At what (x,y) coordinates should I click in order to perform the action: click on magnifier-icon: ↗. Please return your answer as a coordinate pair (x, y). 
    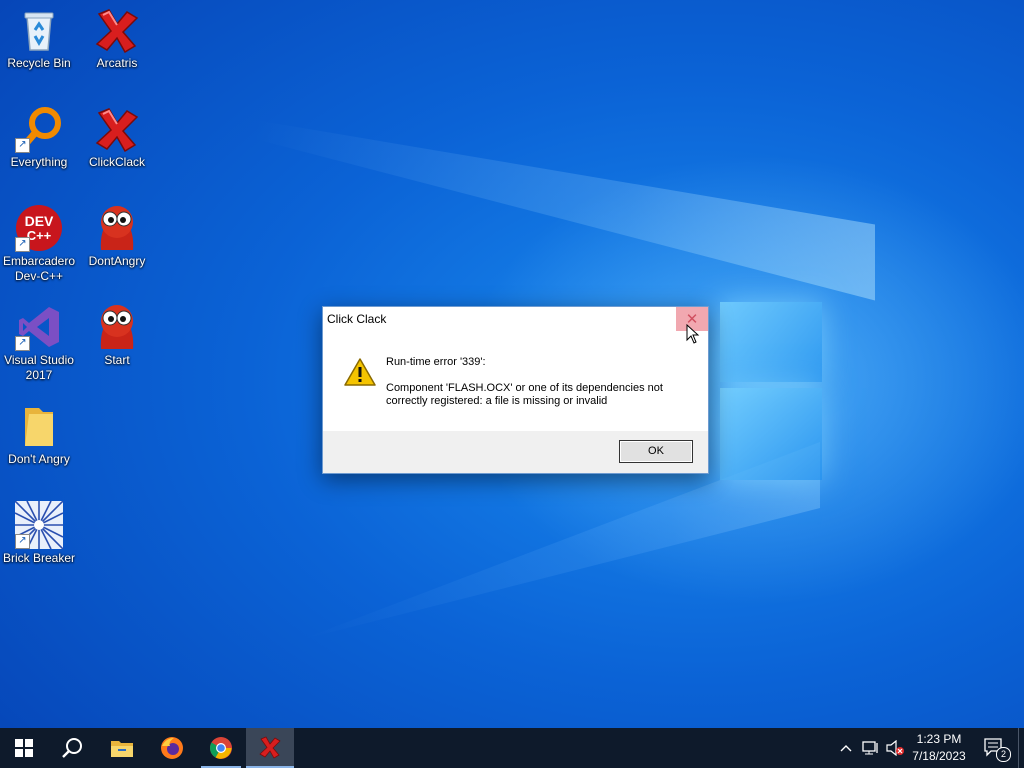
    Looking at the image, I should click on (39, 129).